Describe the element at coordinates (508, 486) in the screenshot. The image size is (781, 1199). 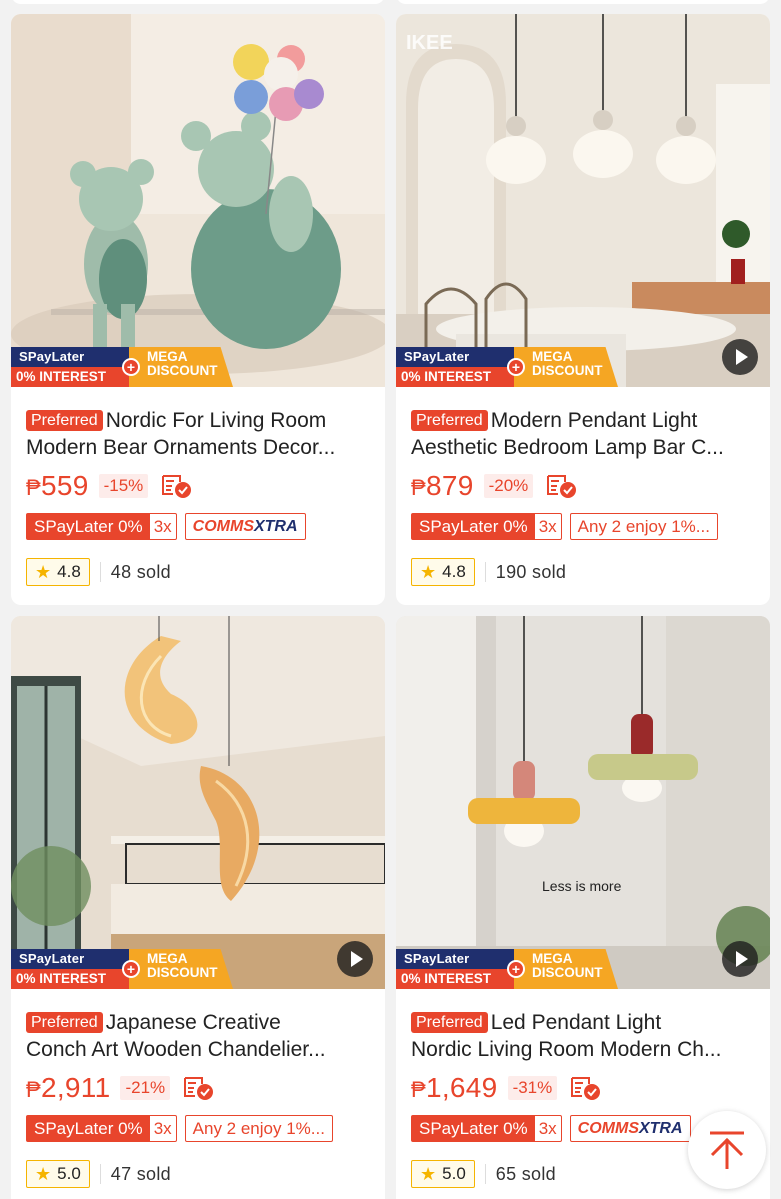
I see `discount-badge: -20%` at that location.